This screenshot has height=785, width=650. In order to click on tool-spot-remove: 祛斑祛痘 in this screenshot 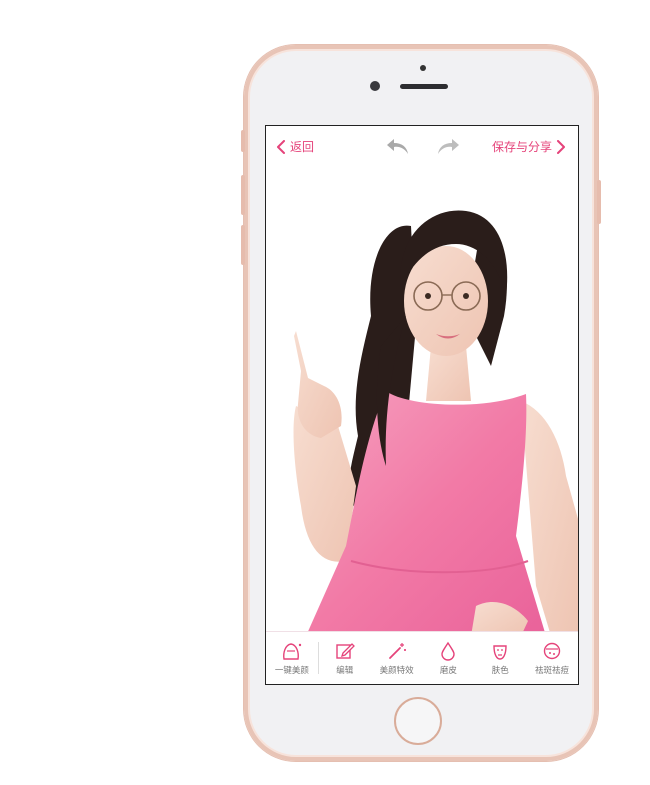, I will do `click(552, 658)`.